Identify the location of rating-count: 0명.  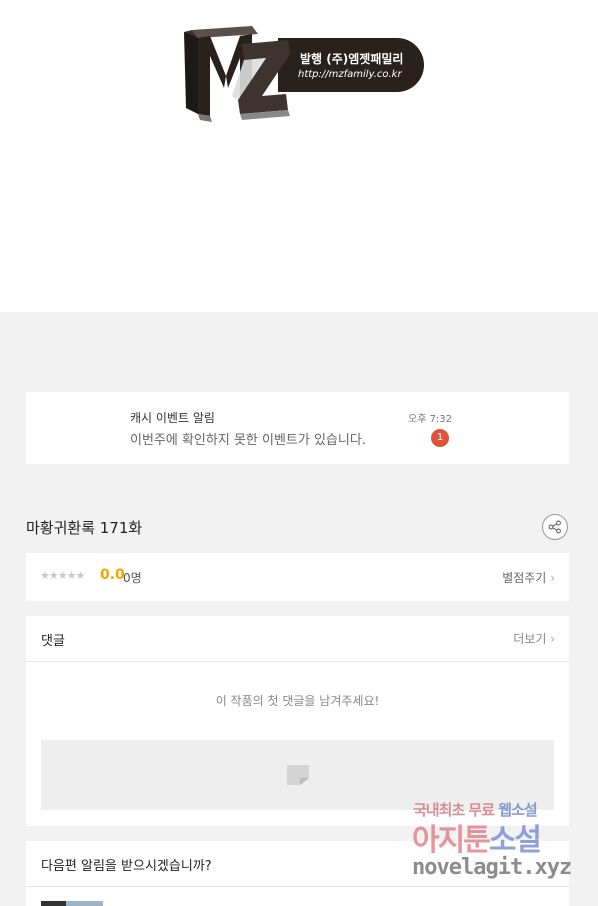
(132, 578).